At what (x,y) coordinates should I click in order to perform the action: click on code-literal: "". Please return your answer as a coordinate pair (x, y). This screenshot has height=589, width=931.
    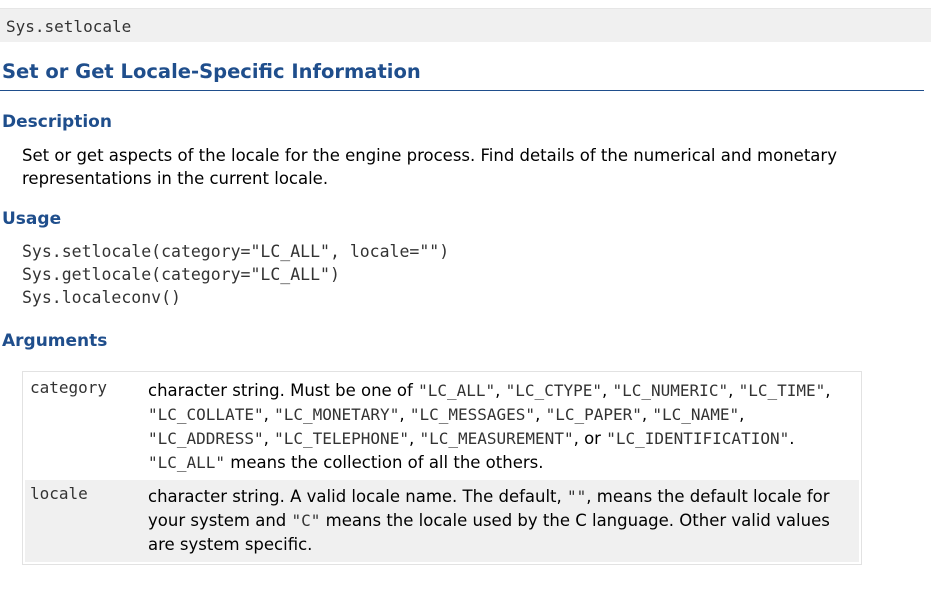
    Looking at the image, I should click on (577, 496).